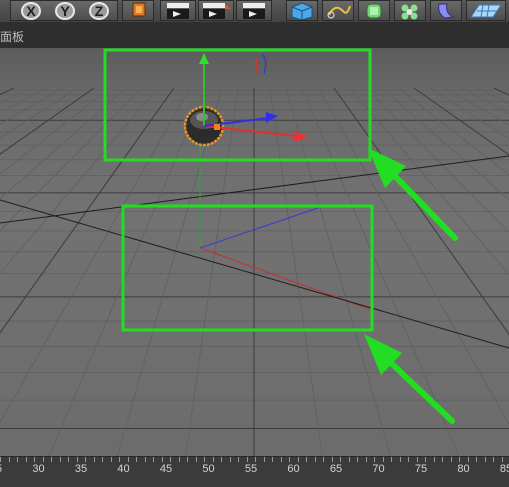 Image resolution: width=509 pixels, height=487 pixels. What do you see at coordinates (1, 469) in the screenshot?
I see `timeline-tick-label: 25` at bounding box center [1, 469].